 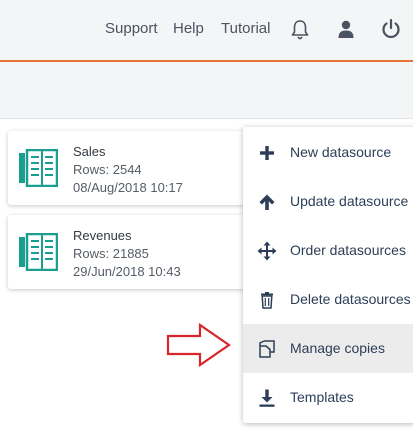 I want to click on datasource-date: 29/Jun/2018 10:43, so click(x=127, y=271).